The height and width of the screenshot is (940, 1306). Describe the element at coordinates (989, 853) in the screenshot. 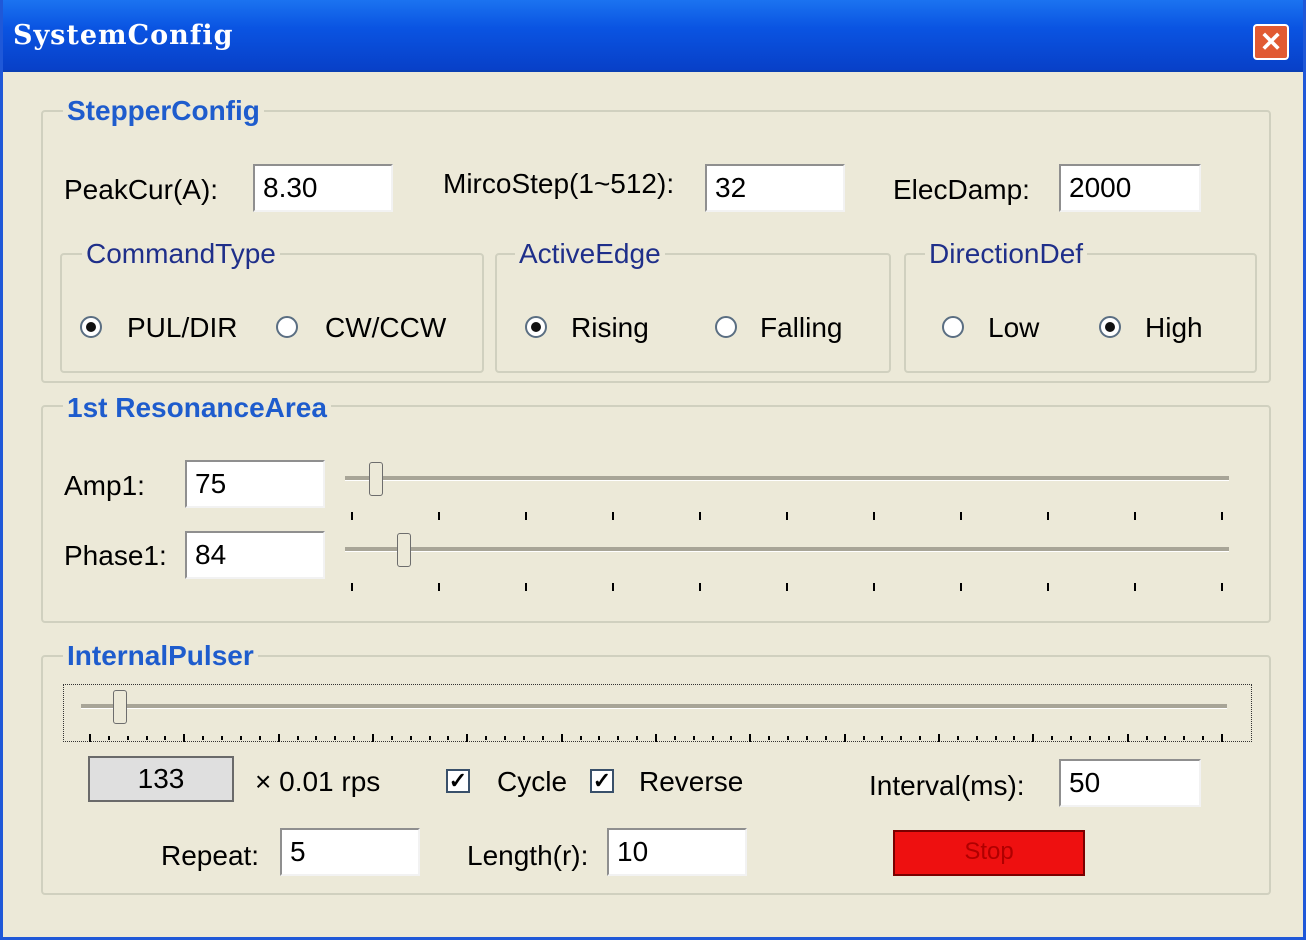

I see `stop-button: Stop` at that location.